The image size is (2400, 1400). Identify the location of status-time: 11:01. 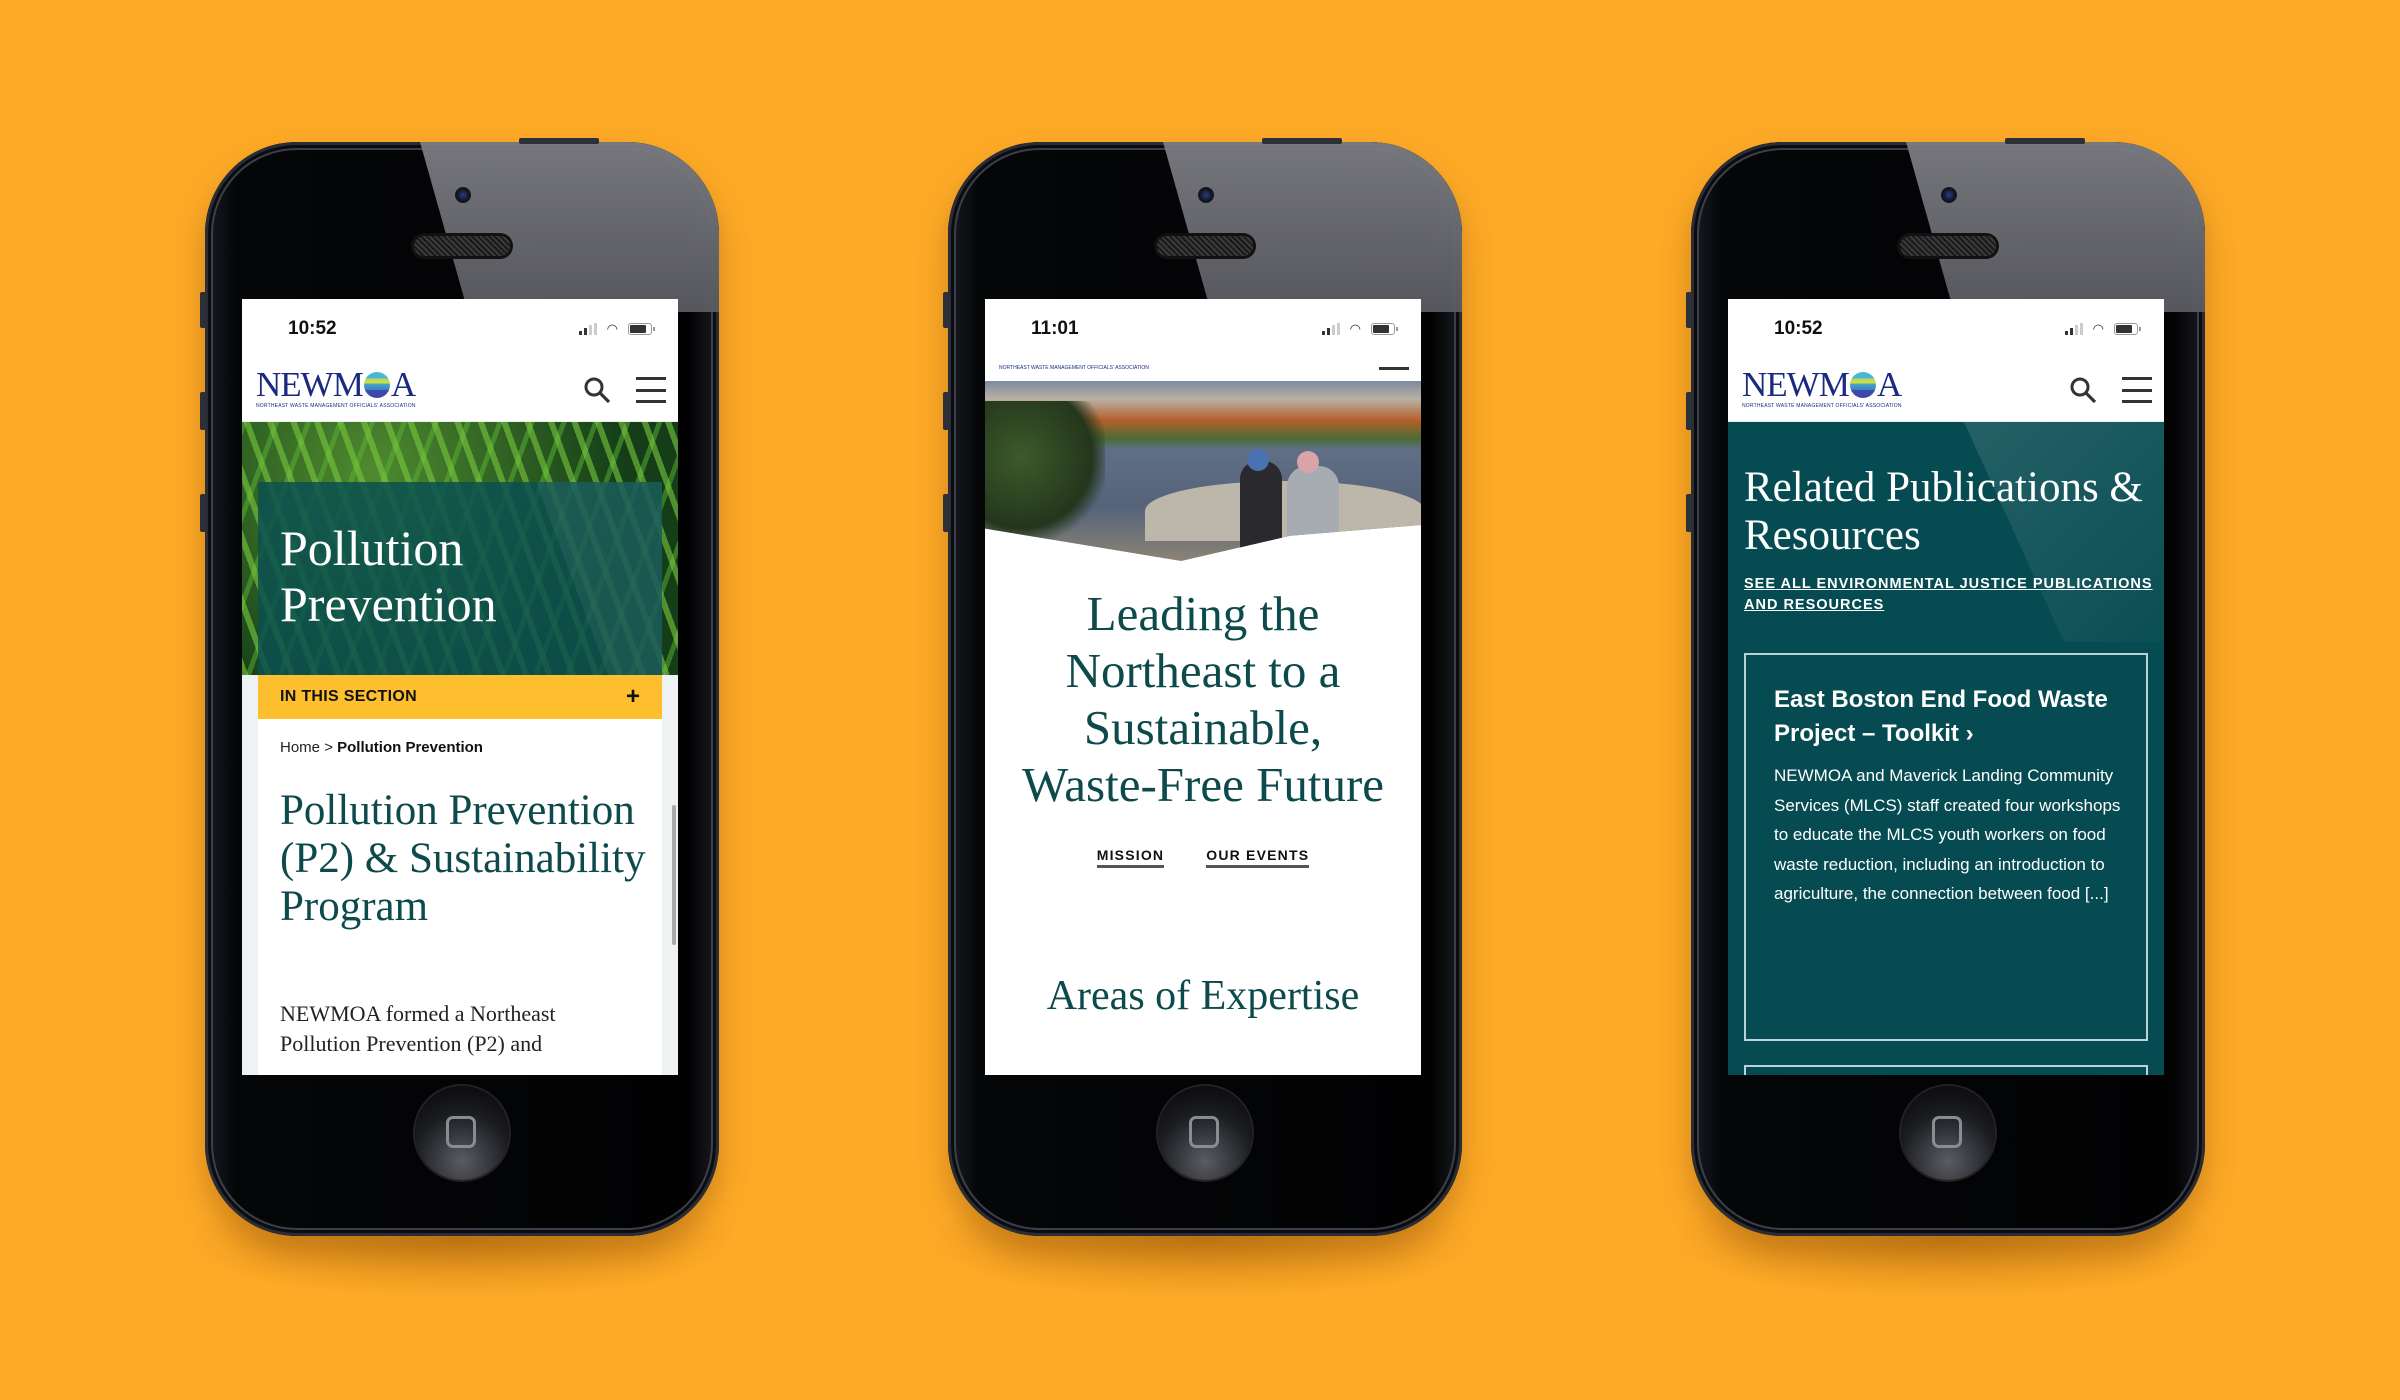
(1055, 328).